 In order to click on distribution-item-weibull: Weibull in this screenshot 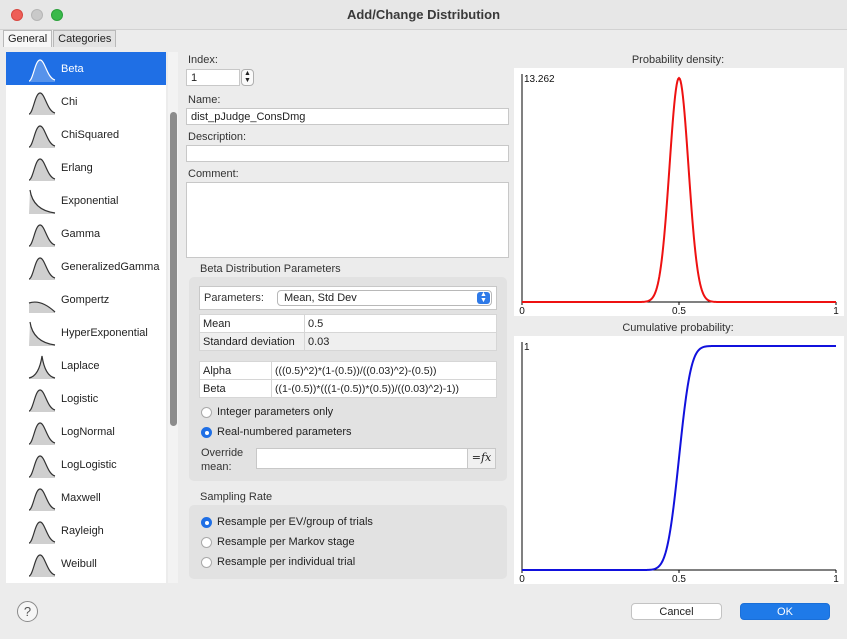, I will do `click(86, 563)`.